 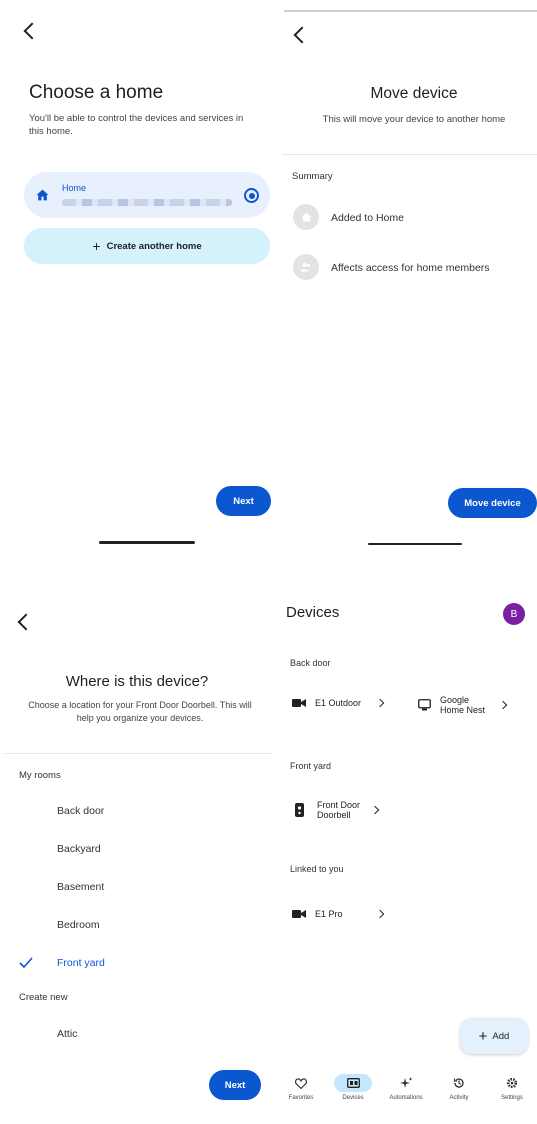 I want to click on home-option-card: Home, so click(x=147, y=195).